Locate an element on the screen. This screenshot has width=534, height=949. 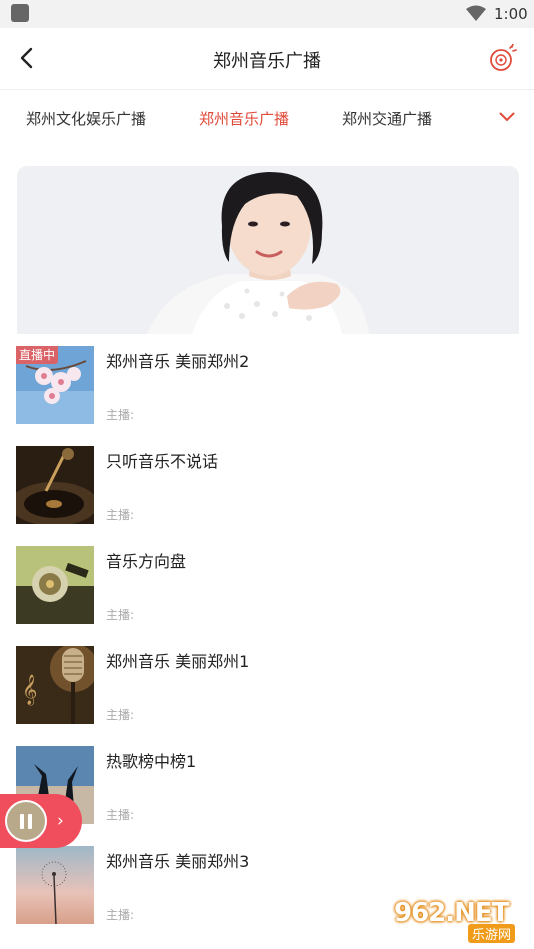
header: 郑州音乐广播 is located at coordinates (267, 59).